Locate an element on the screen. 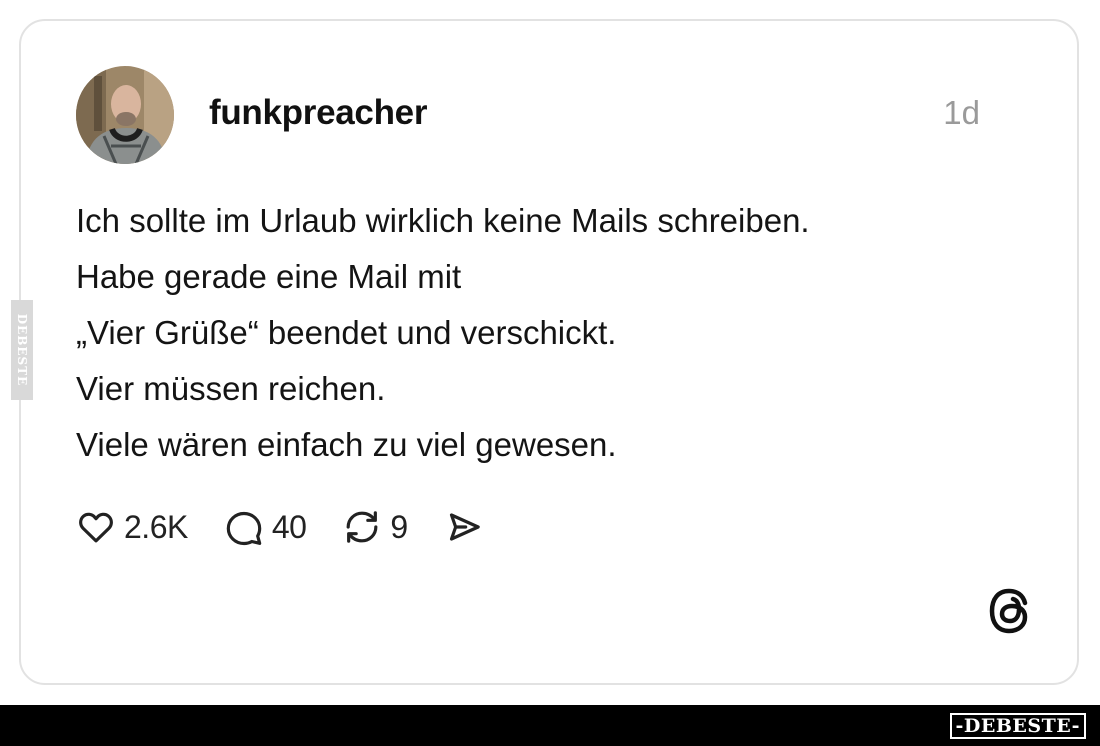  side-watermark-text: DEBESTE is located at coordinates (22, 350).